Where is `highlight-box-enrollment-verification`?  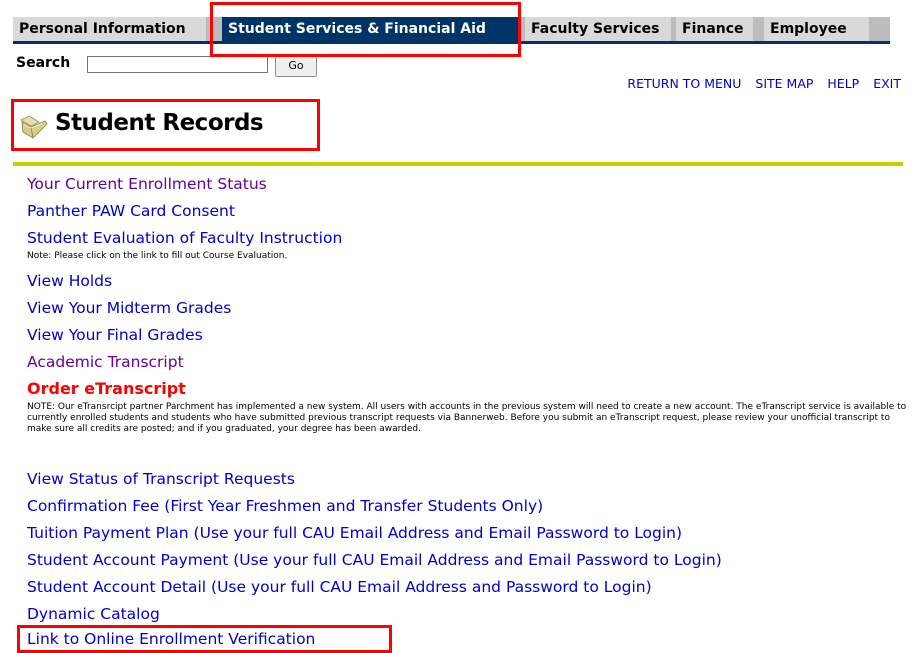
highlight-box-enrollment-verification is located at coordinates (204, 639).